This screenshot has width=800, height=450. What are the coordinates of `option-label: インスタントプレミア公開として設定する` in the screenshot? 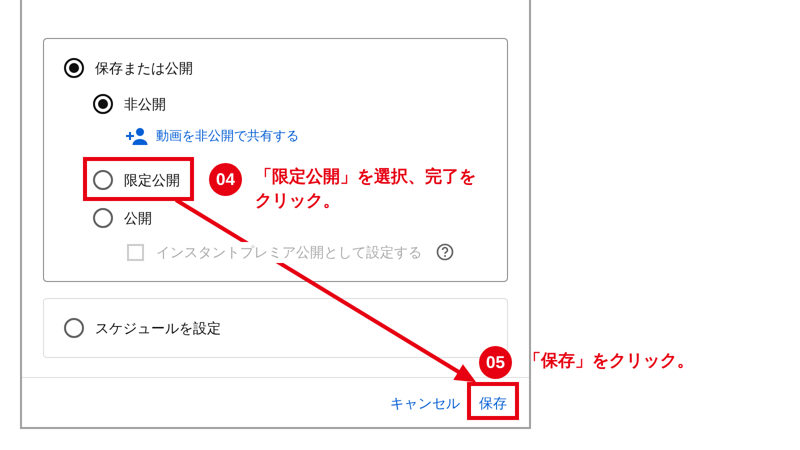 It's located at (289, 252).